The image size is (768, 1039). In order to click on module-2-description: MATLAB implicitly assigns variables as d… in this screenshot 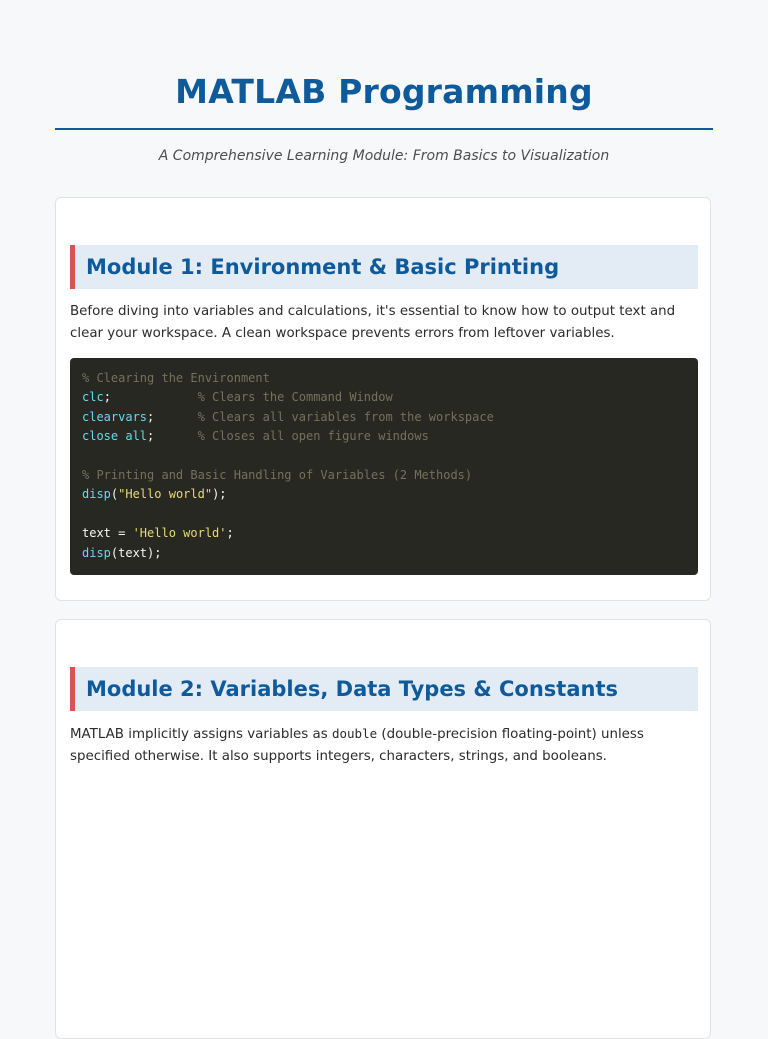, I will do `click(384, 745)`.